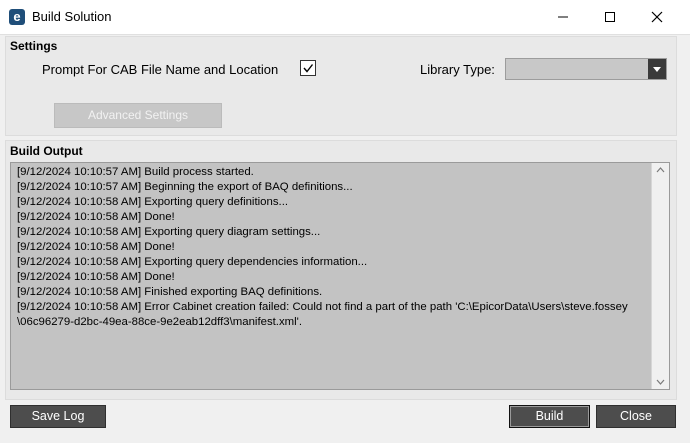  I want to click on checkmark-icon, so click(308, 68).